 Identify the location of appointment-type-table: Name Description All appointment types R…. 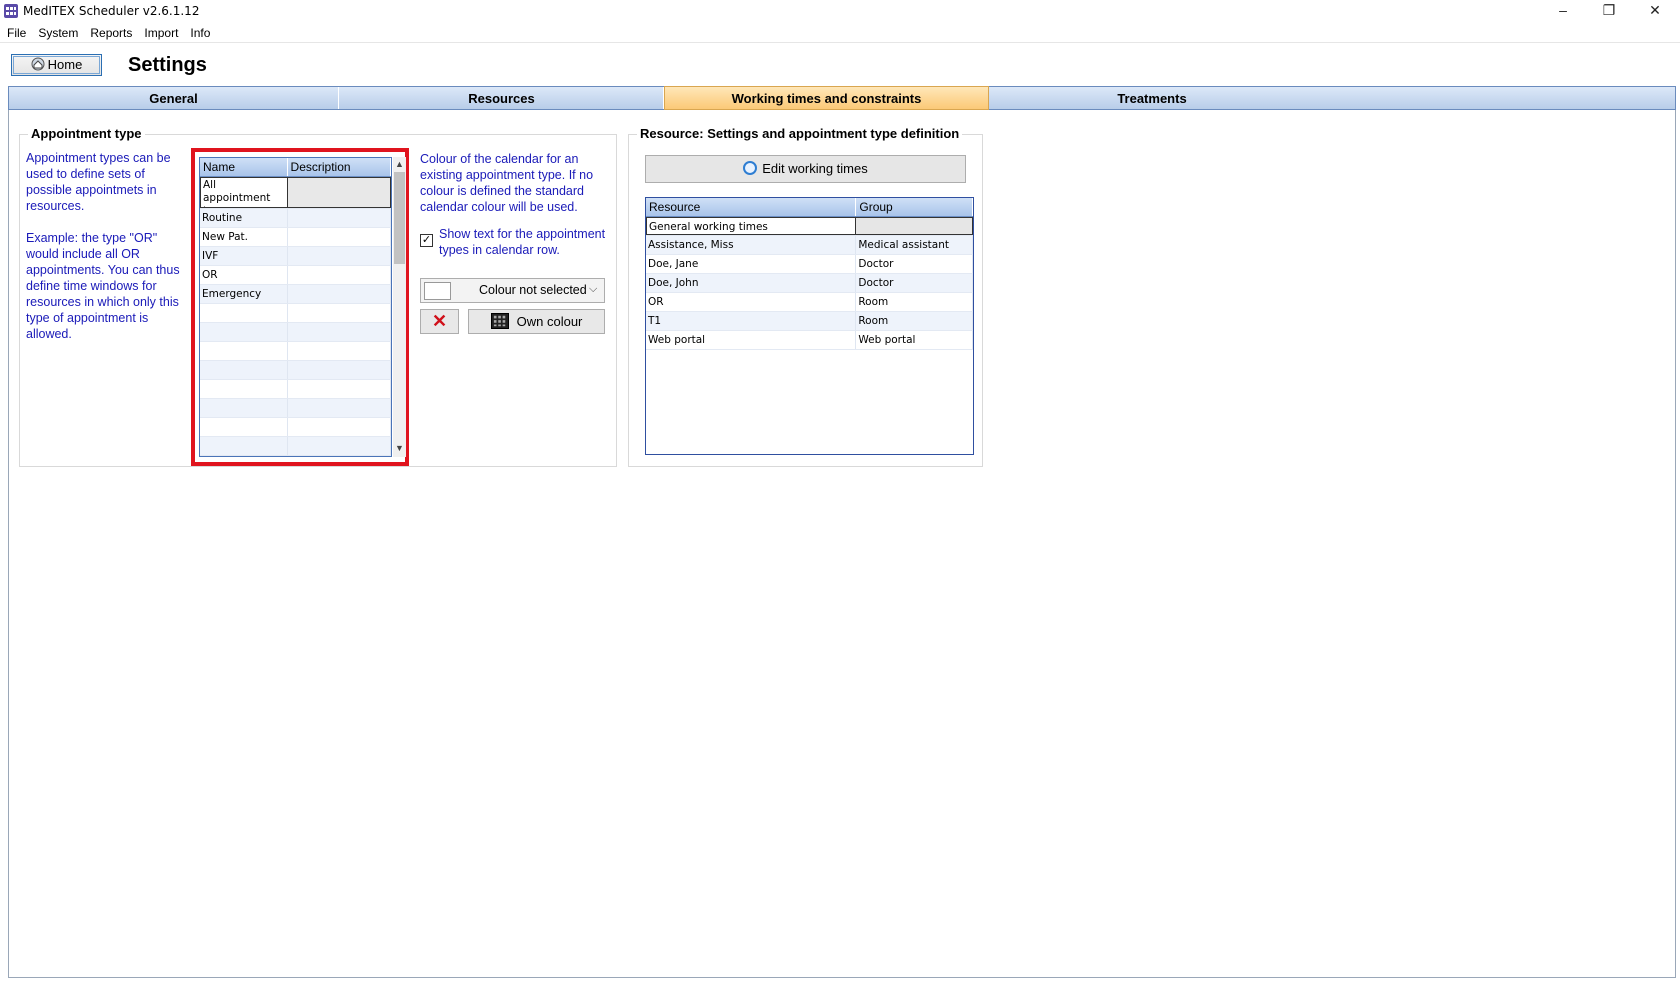
(295, 307).